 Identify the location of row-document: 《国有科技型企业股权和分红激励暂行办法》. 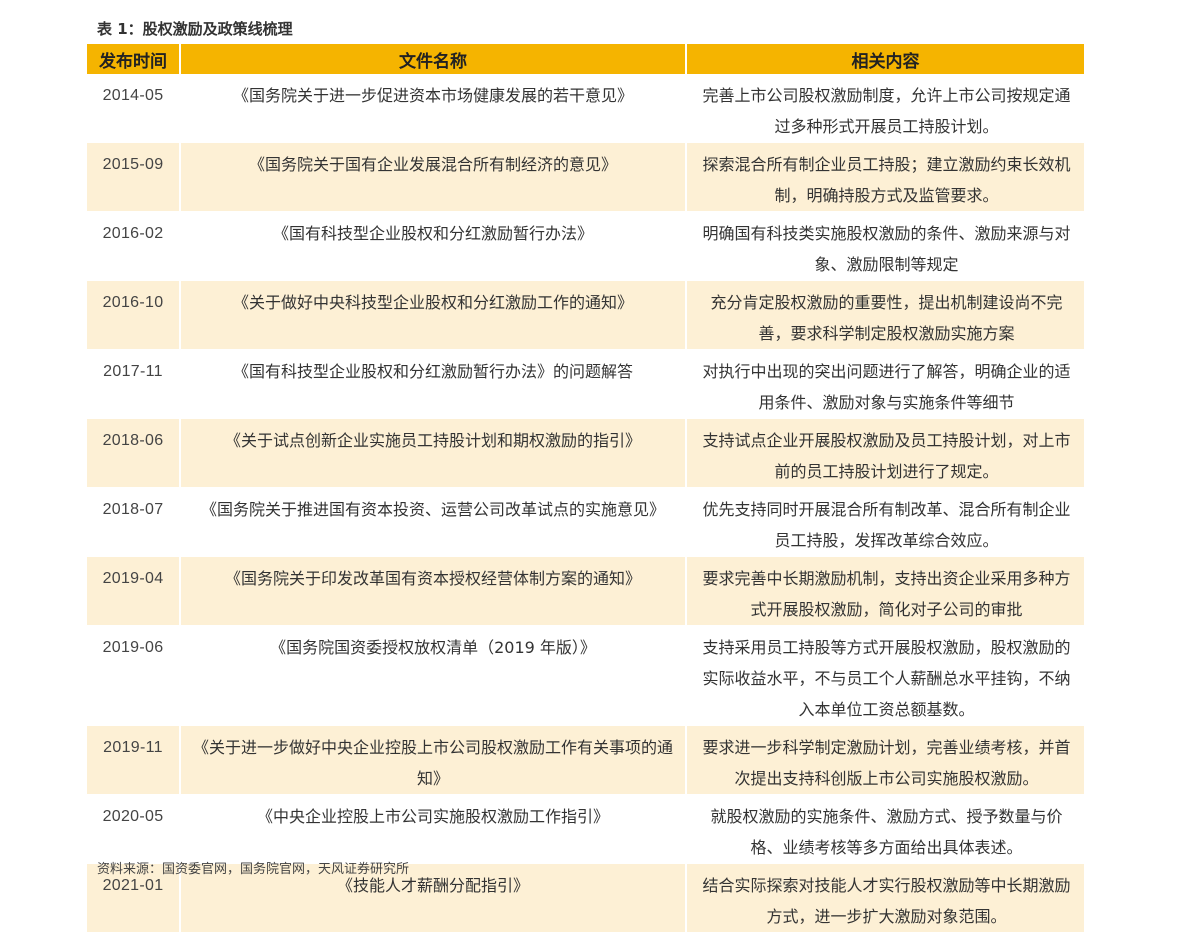
(433, 246).